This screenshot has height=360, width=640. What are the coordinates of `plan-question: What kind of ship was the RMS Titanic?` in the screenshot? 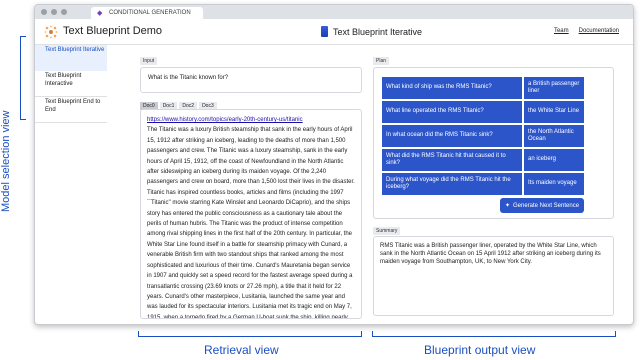 It's located at (452, 88).